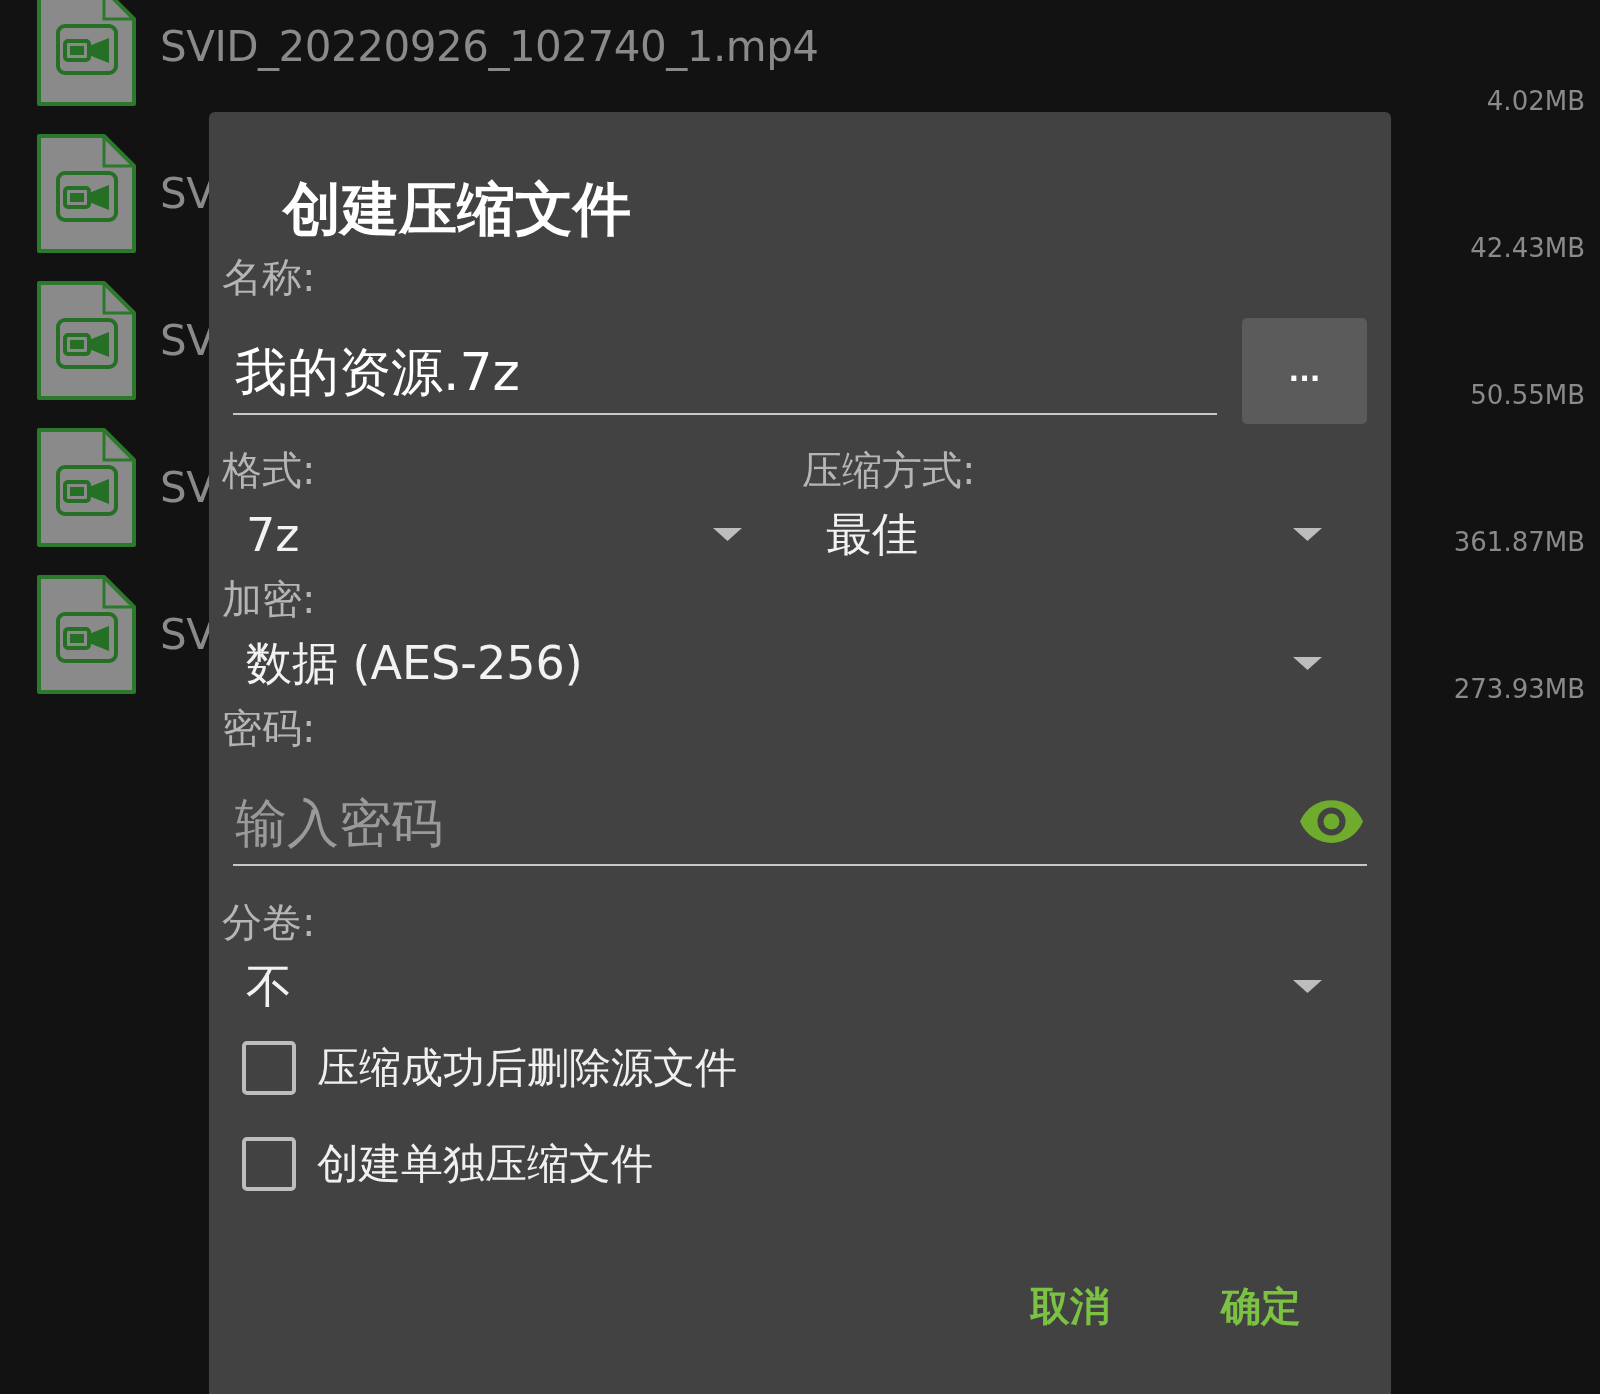 The height and width of the screenshot is (1394, 1600). I want to click on file-size: 4.02MB, so click(1535, 101).